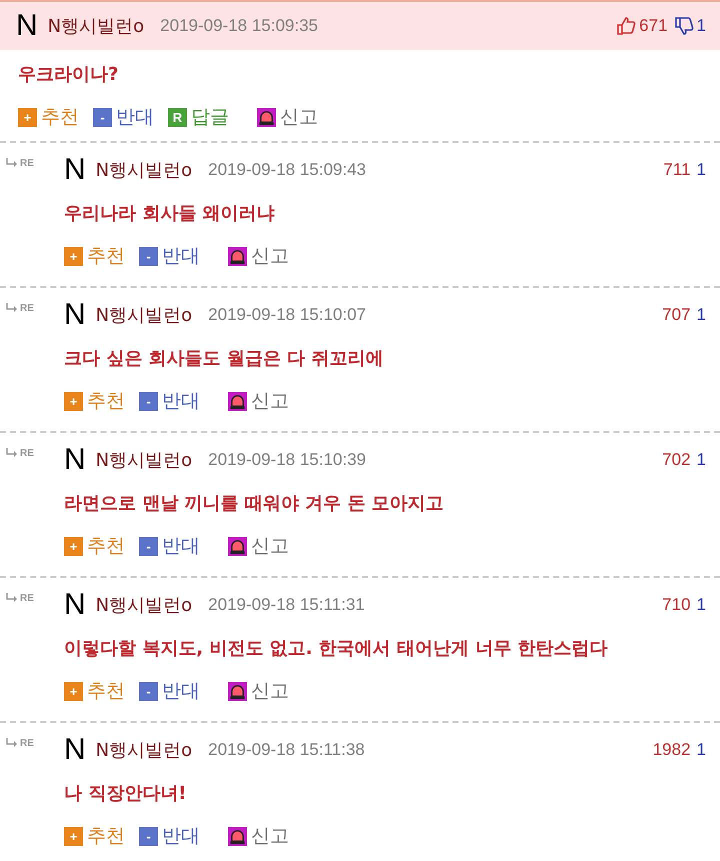 The width and height of the screenshot is (720, 861). I want to click on comment-text: 크다 싶은 회사들도 월급은 다 쥐꼬리에, so click(224, 358).